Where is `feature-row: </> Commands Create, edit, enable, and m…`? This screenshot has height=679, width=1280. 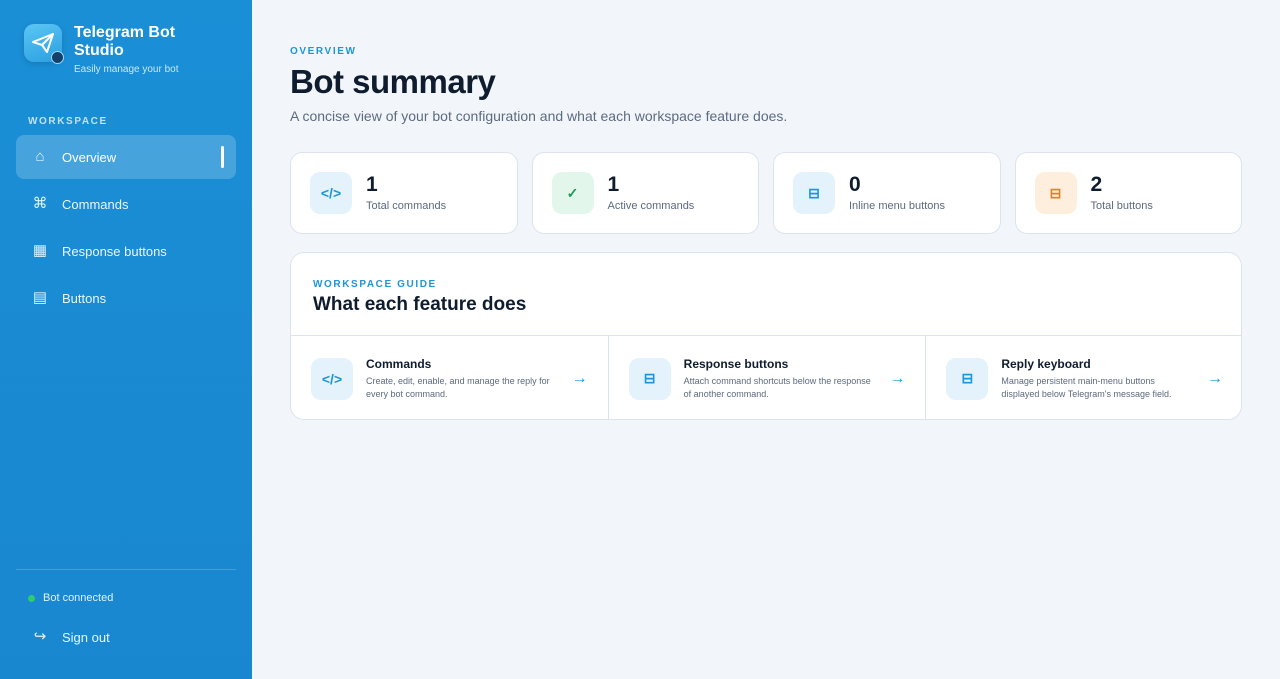 feature-row: </> Commands Create, edit, enable, and m… is located at coordinates (766, 377).